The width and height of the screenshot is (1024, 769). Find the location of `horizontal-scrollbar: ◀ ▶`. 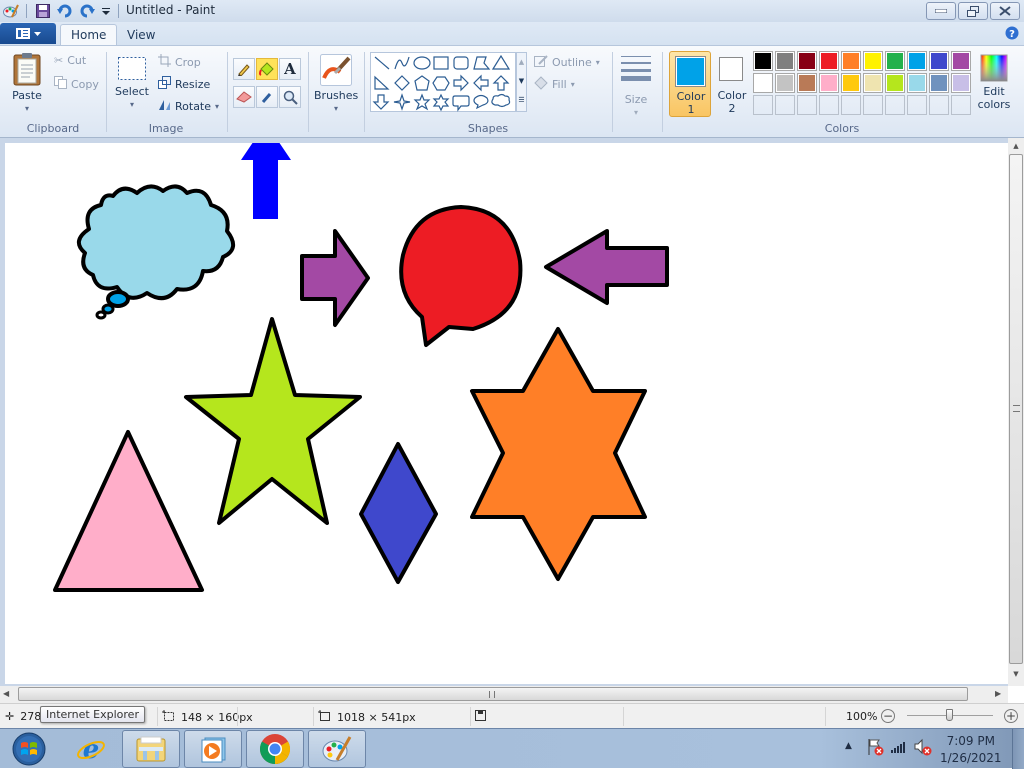

horizontal-scrollbar: ◀ ▶ is located at coordinates (504, 694).